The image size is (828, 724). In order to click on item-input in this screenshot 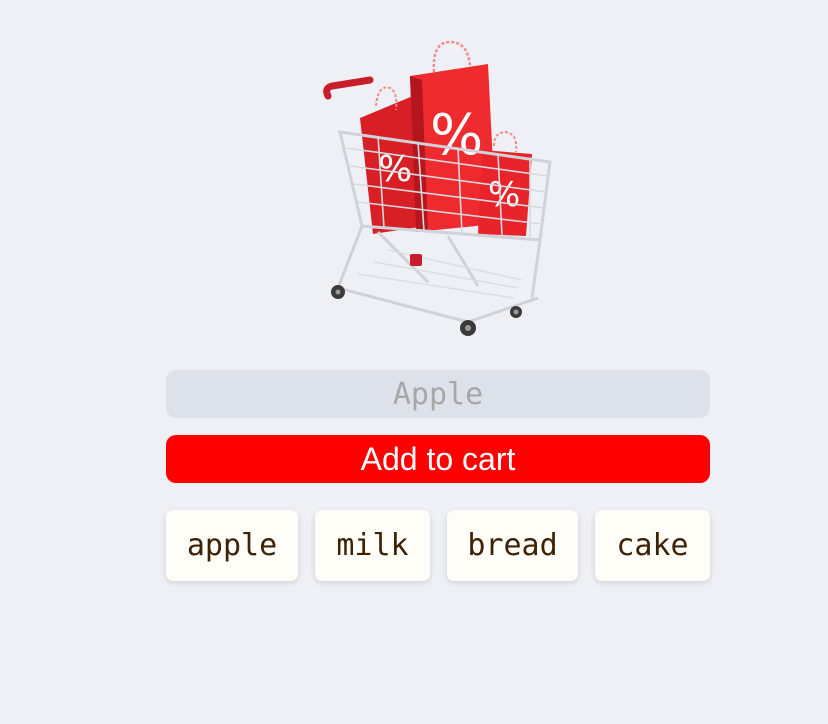, I will do `click(438, 394)`.